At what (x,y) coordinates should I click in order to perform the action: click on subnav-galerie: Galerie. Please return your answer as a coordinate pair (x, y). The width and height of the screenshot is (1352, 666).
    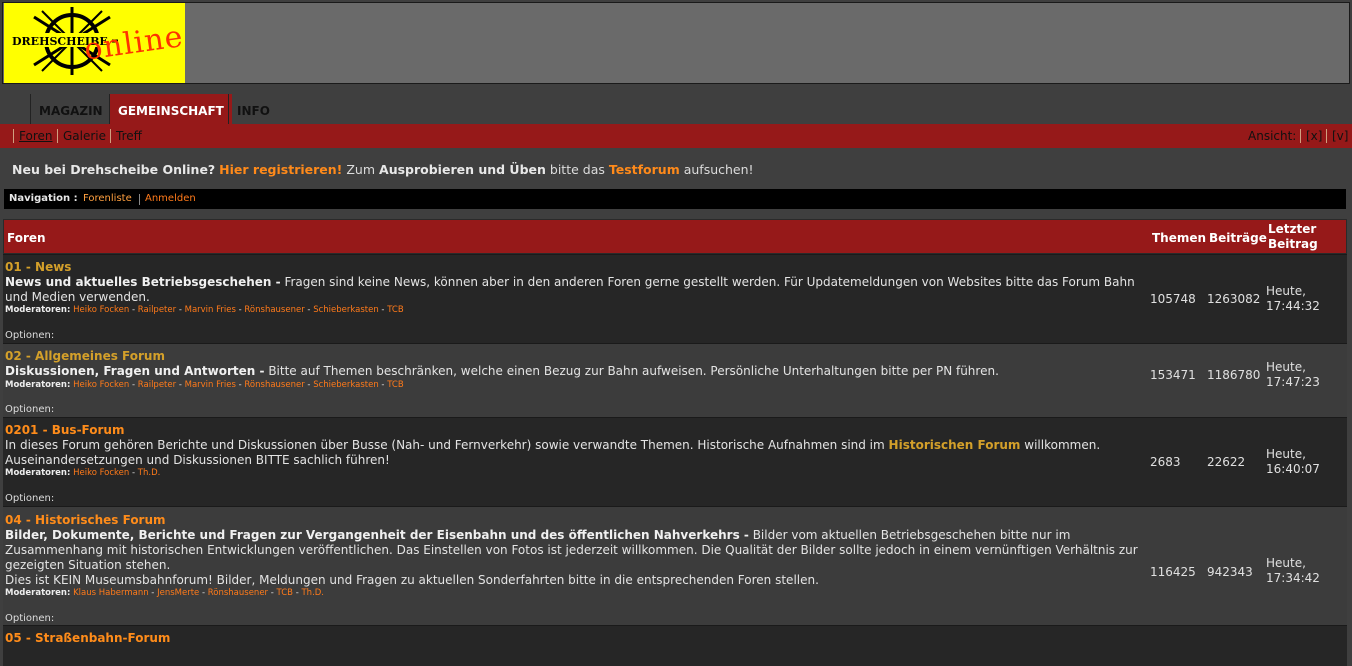
    Looking at the image, I should click on (84, 136).